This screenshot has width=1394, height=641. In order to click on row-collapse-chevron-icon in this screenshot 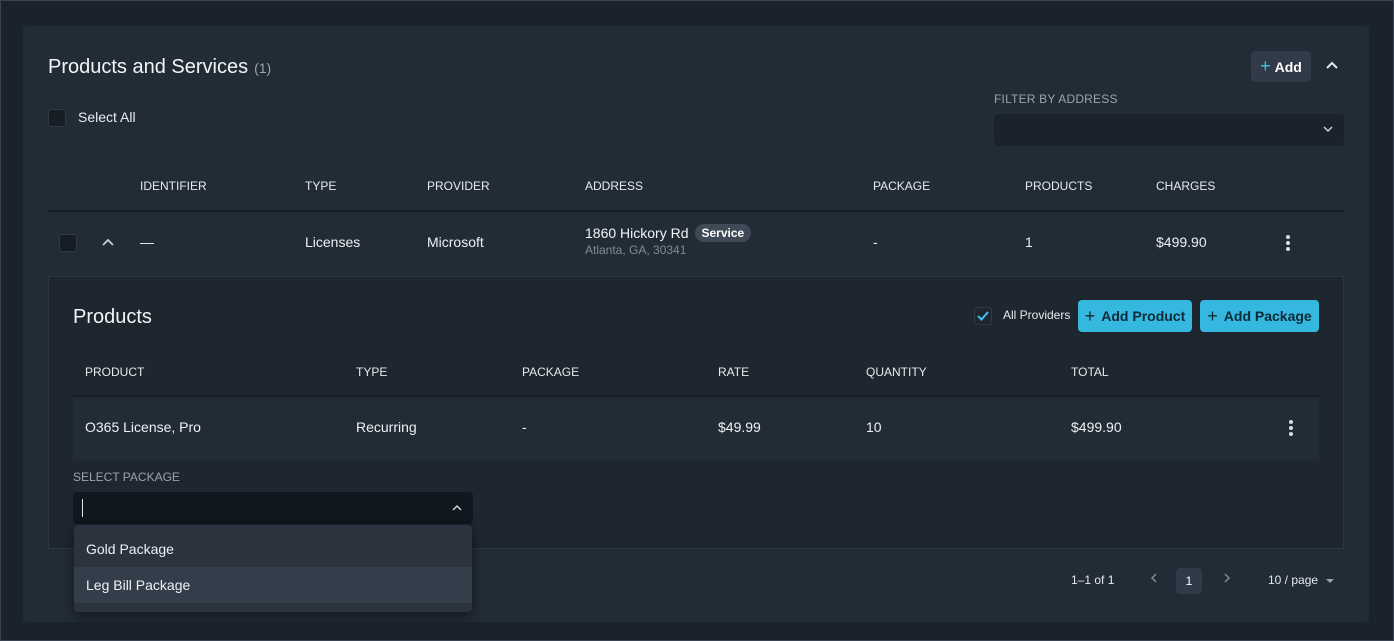, I will do `click(108, 243)`.